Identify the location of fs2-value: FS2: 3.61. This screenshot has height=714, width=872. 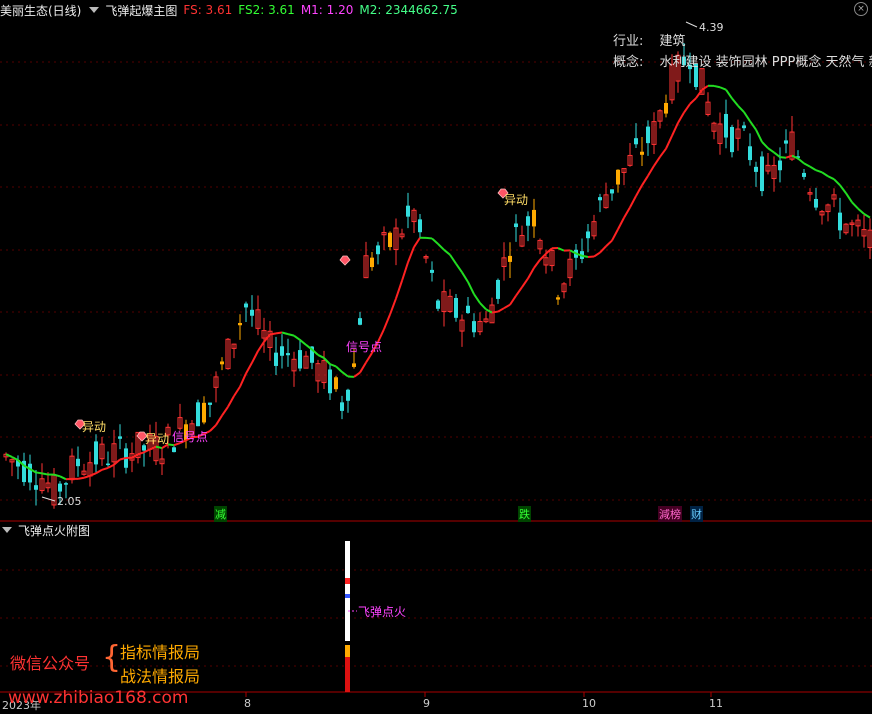
(266, 10).